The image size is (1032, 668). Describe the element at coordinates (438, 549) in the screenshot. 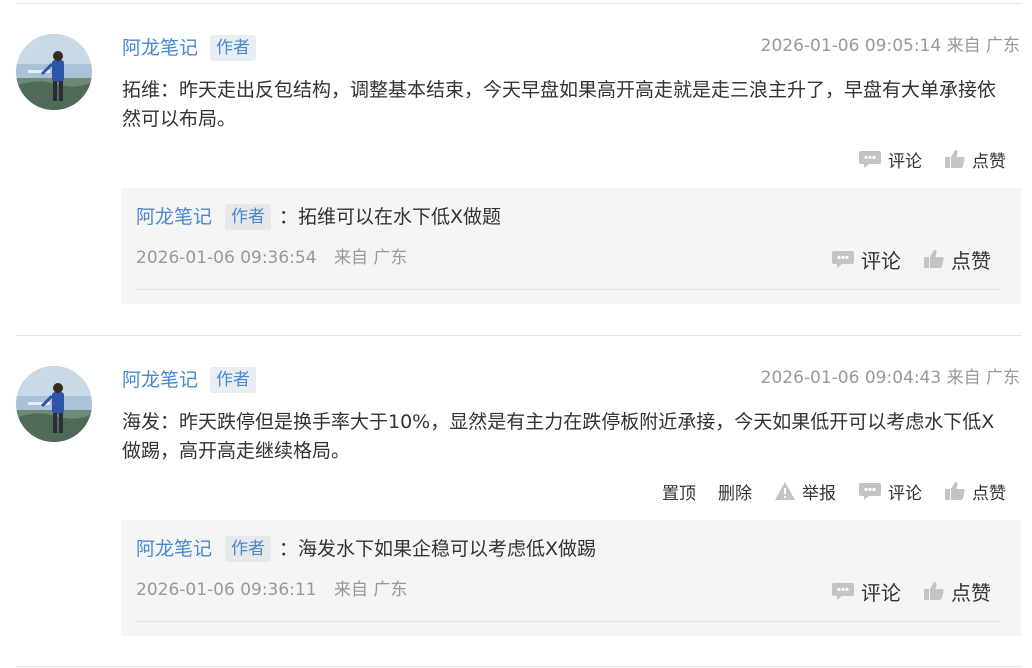

I see `reply-text: ：海发水下如果企稳可以考虑低X做踢` at that location.